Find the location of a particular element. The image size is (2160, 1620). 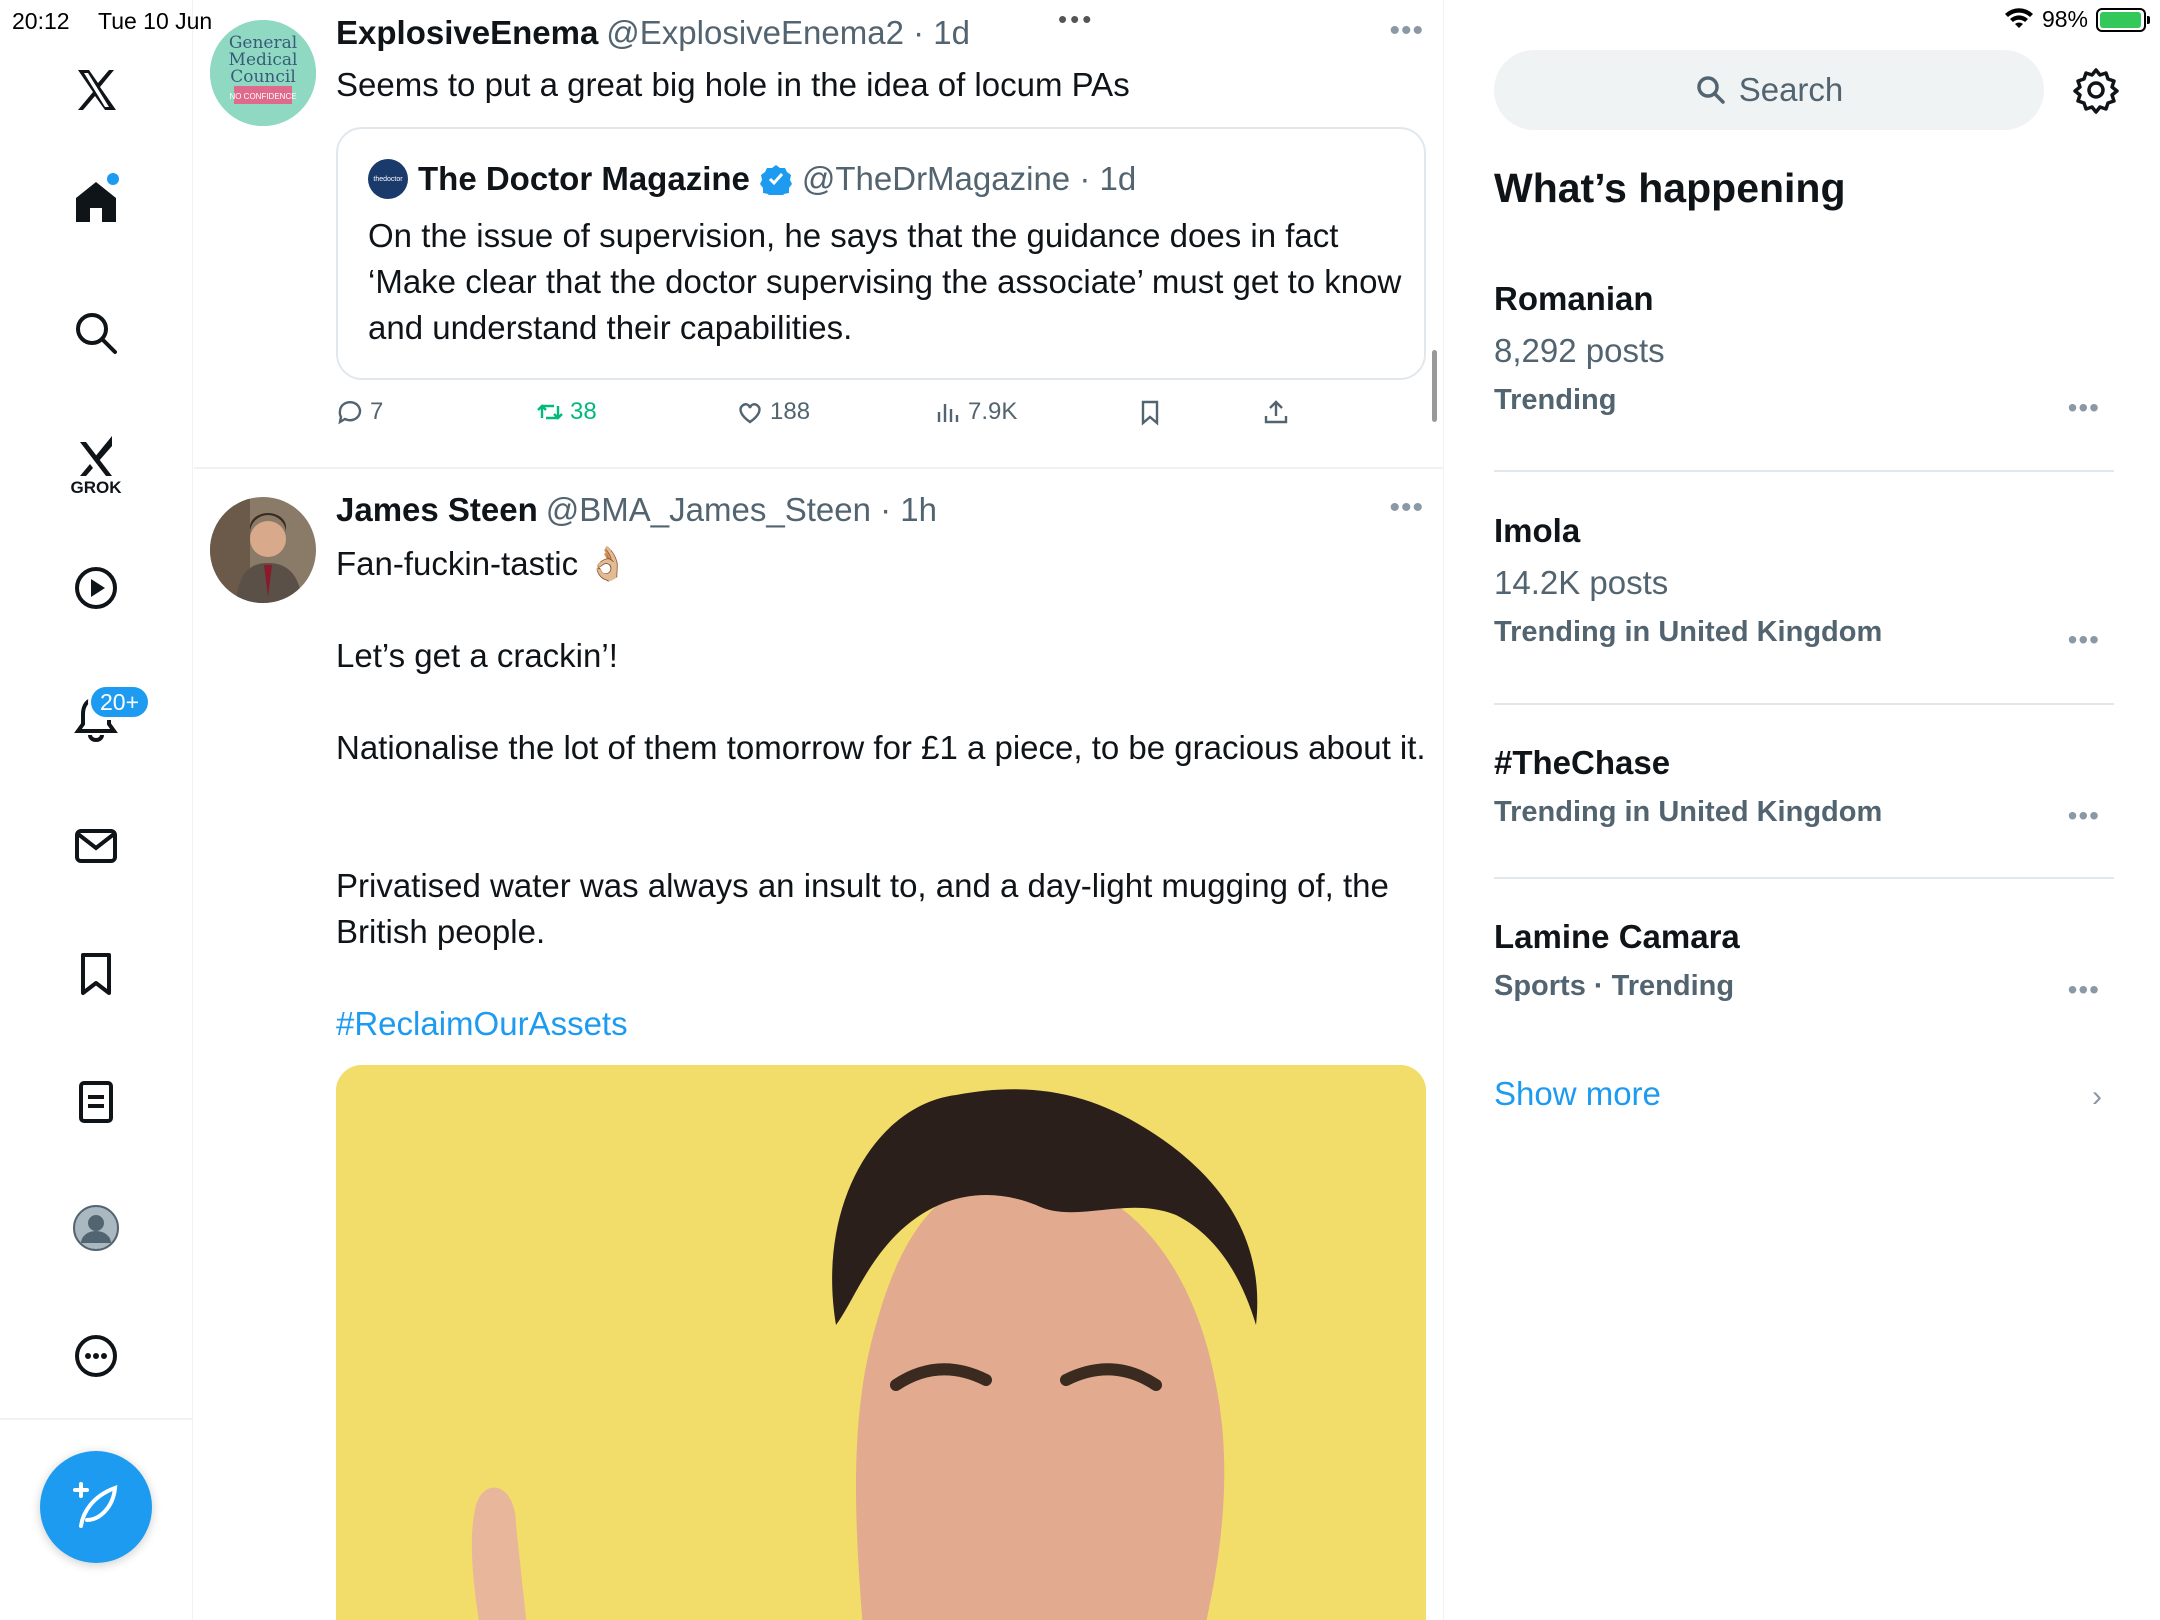

trend-item: #TheChase Trending in United Kingdom ••• is located at coordinates (1804, 788).